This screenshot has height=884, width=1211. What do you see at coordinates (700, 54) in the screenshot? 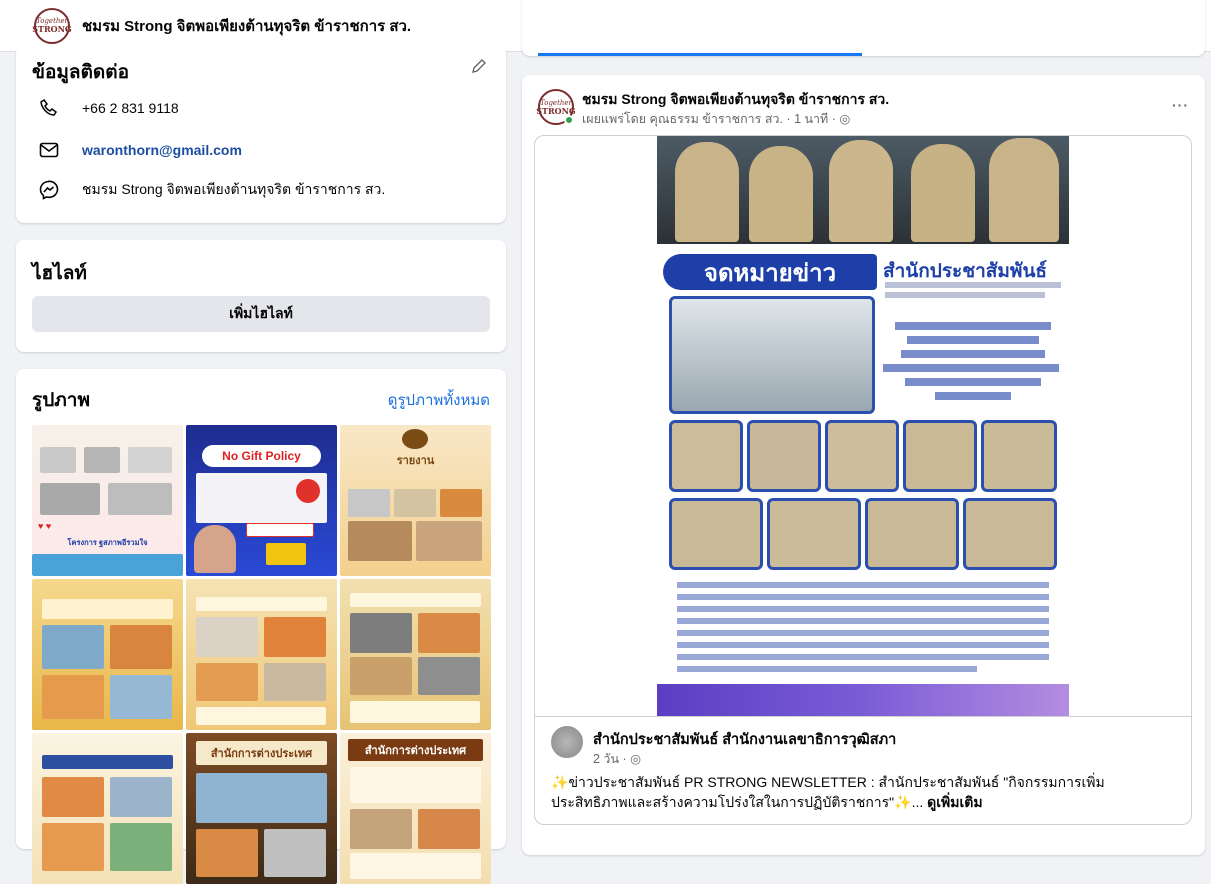
I see `progress-bar` at bounding box center [700, 54].